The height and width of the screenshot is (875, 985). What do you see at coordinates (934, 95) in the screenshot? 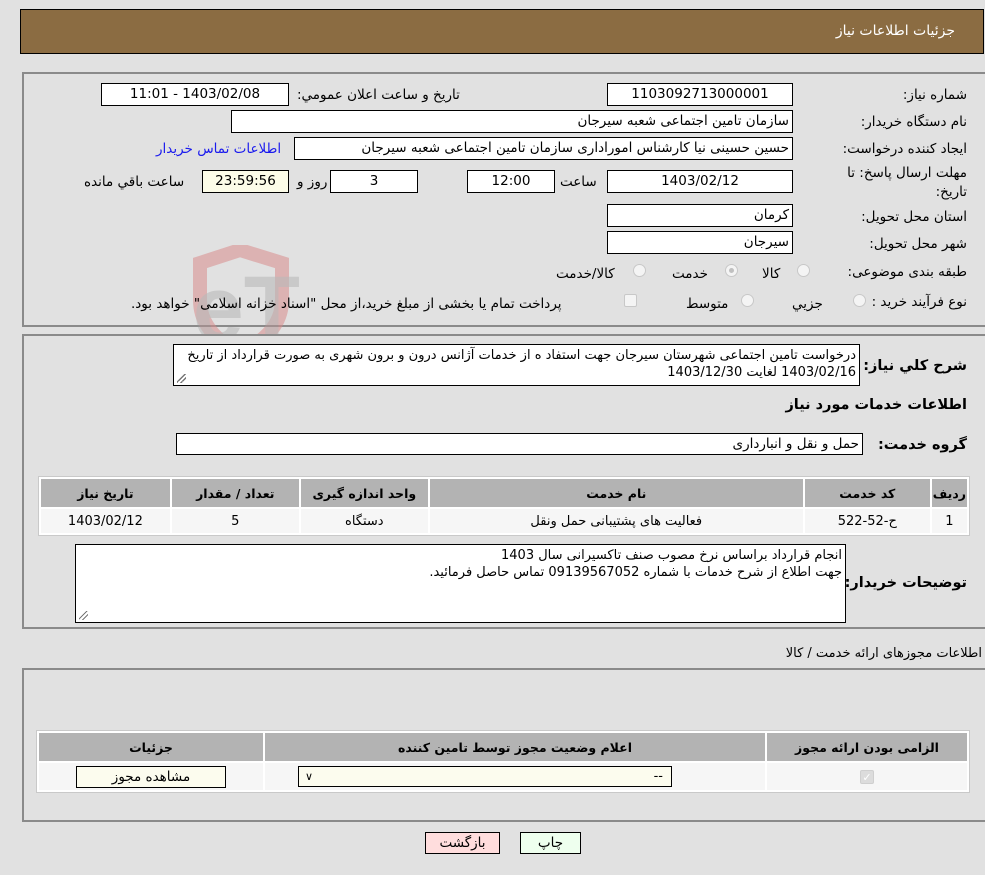
I see `need-number-label: شماره نیاز:` at bounding box center [934, 95].